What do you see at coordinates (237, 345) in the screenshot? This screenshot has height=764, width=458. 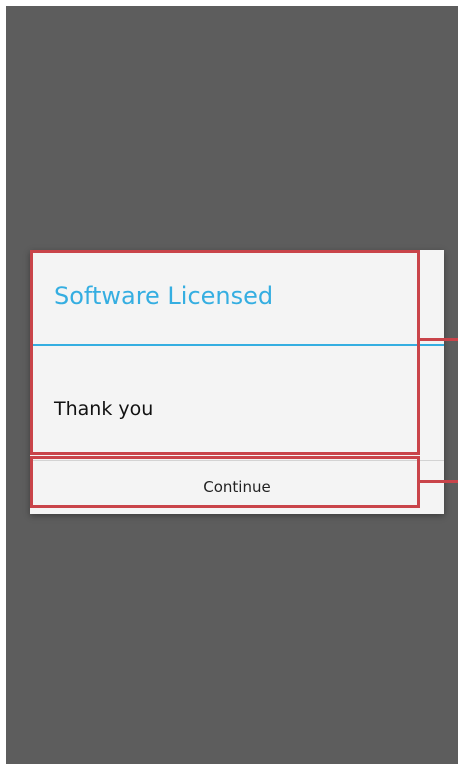 I see `title-divider` at bounding box center [237, 345].